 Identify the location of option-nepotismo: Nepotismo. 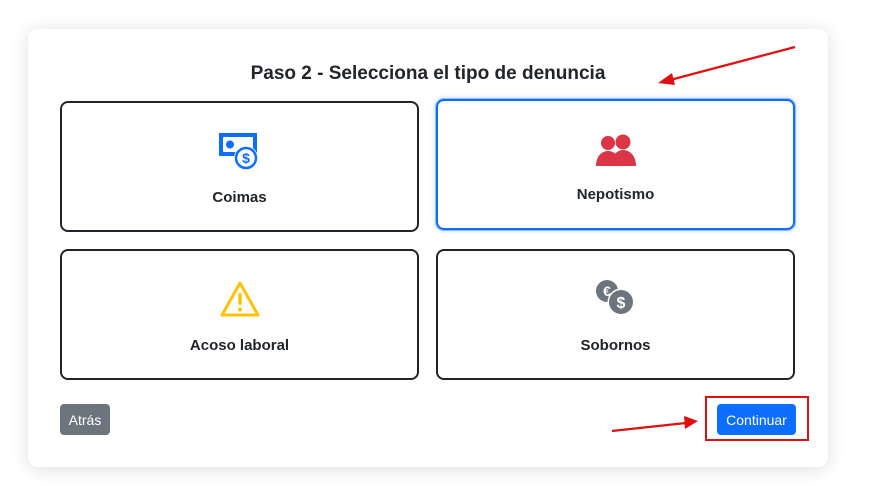
(615, 164).